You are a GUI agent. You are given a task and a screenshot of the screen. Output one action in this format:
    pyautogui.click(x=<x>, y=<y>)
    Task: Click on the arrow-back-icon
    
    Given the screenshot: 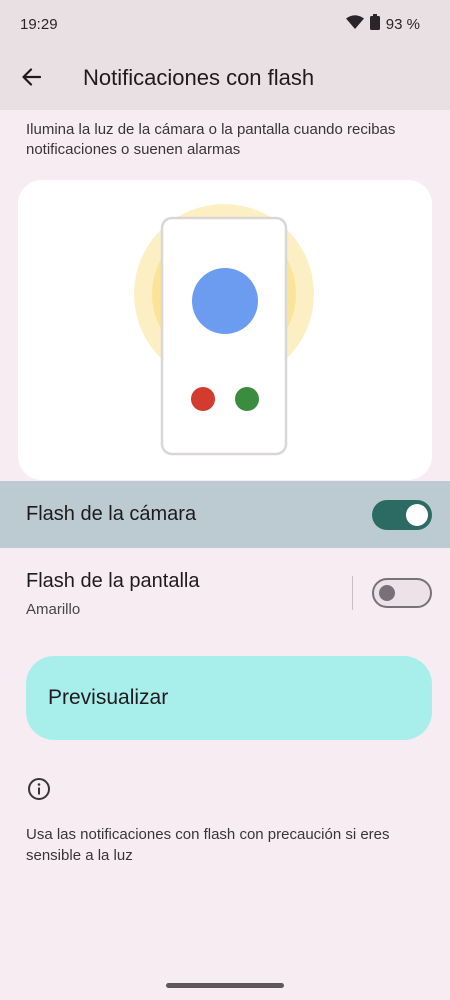 What is the action you would take?
    pyautogui.click(x=31, y=79)
    